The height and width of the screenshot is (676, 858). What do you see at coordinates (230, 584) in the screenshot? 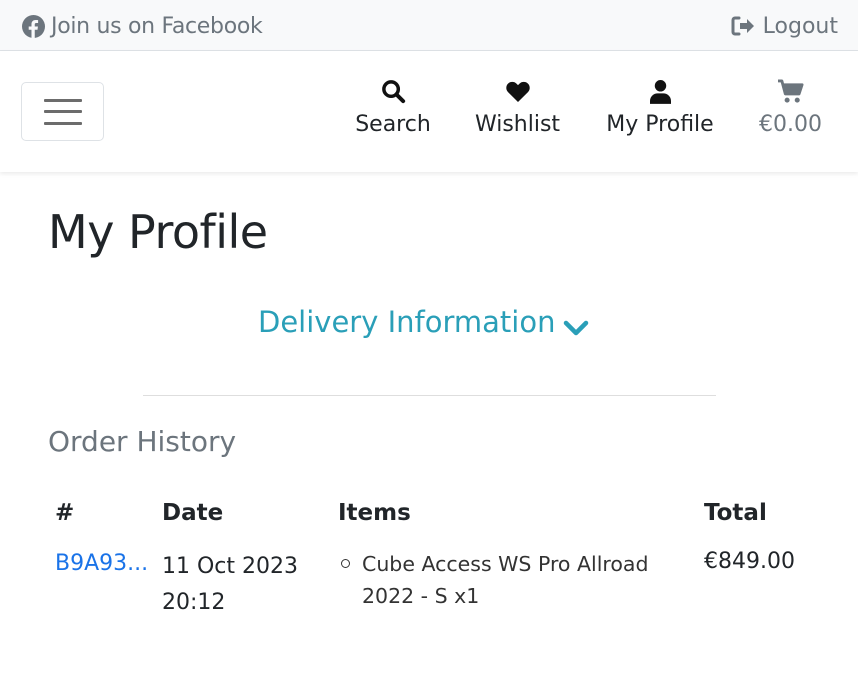
I see `order-date: 11 Oct 2023 20:12` at bounding box center [230, 584].